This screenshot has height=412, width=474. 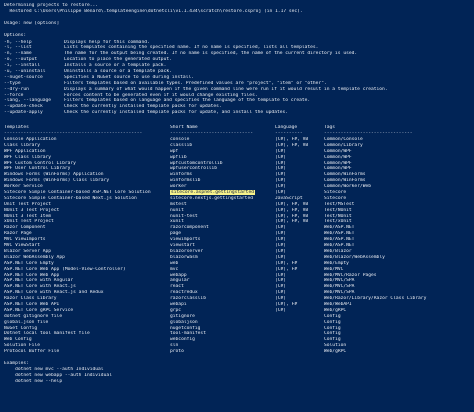 I want to click on highlighted-short-name: sitecore.aspnet.gettingstarted, so click(x=212, y=193).